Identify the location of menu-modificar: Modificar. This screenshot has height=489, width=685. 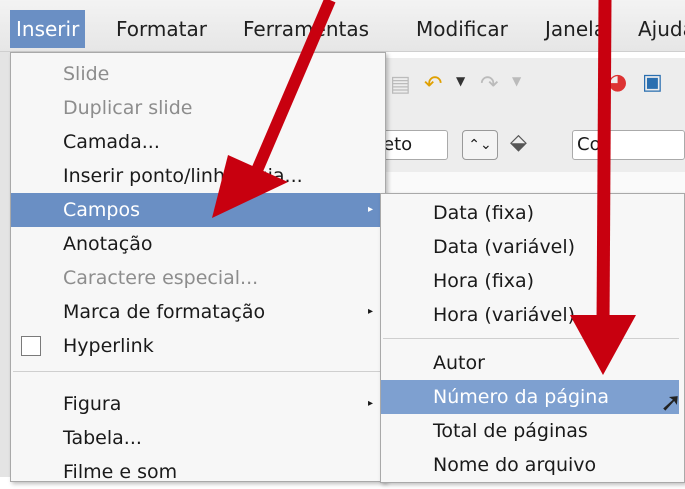
(462, 29).